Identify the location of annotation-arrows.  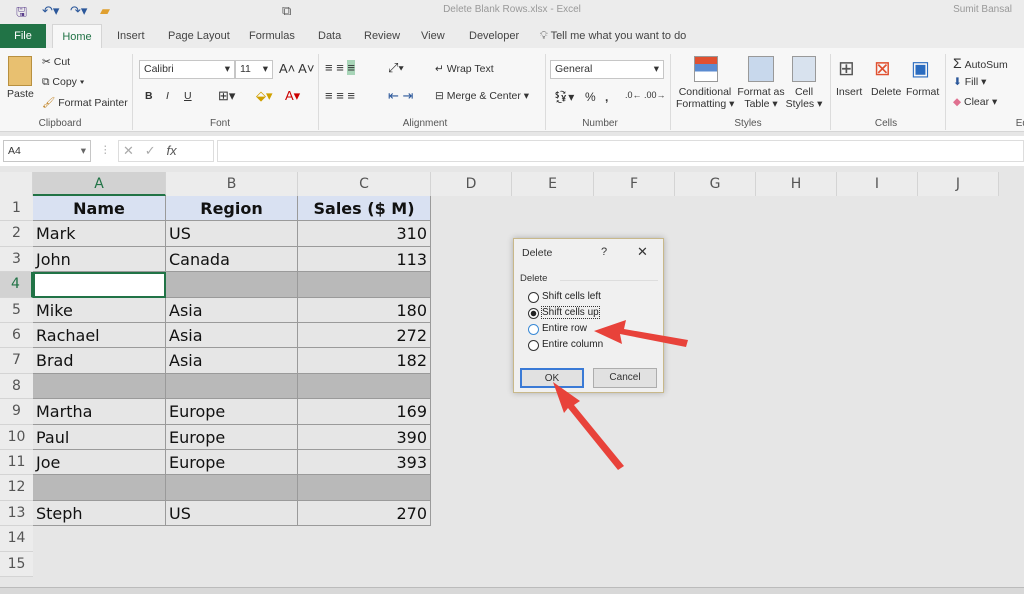
(620, 395).